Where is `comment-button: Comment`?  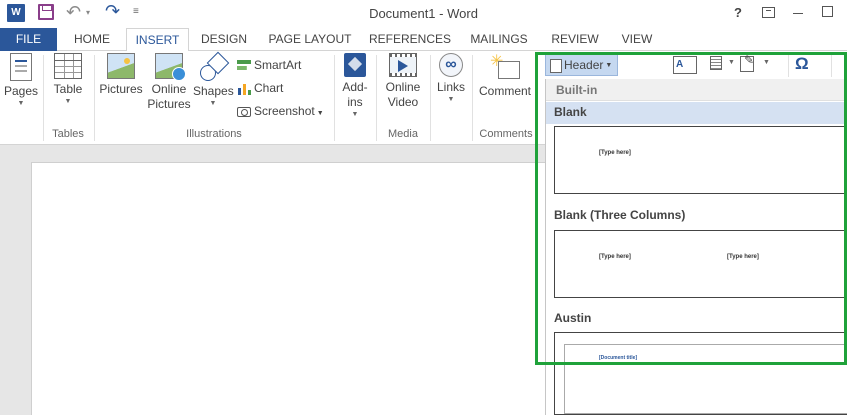 comment-button: Comment is located at coordinates (505, 75).